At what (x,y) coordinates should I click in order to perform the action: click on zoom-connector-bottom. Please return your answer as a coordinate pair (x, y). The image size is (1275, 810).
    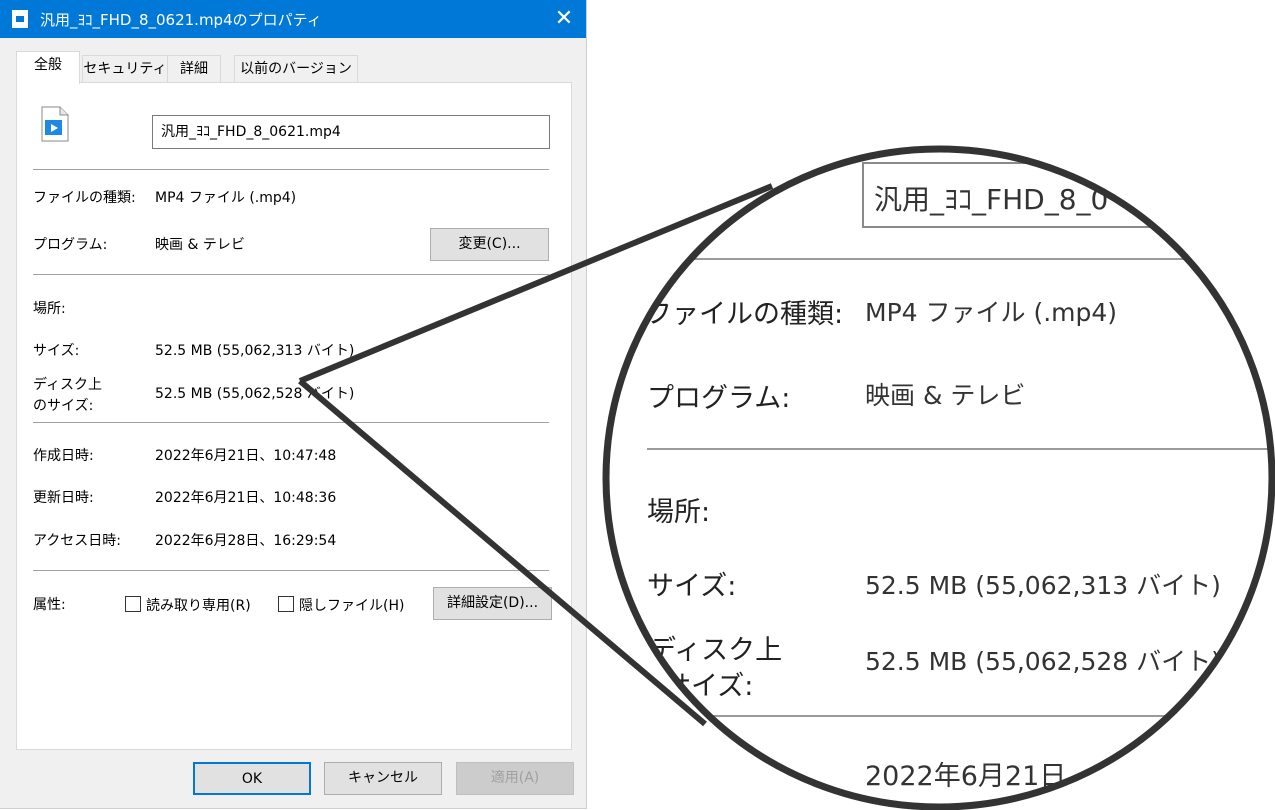
    Looking at the image, I should click on (502, 552).